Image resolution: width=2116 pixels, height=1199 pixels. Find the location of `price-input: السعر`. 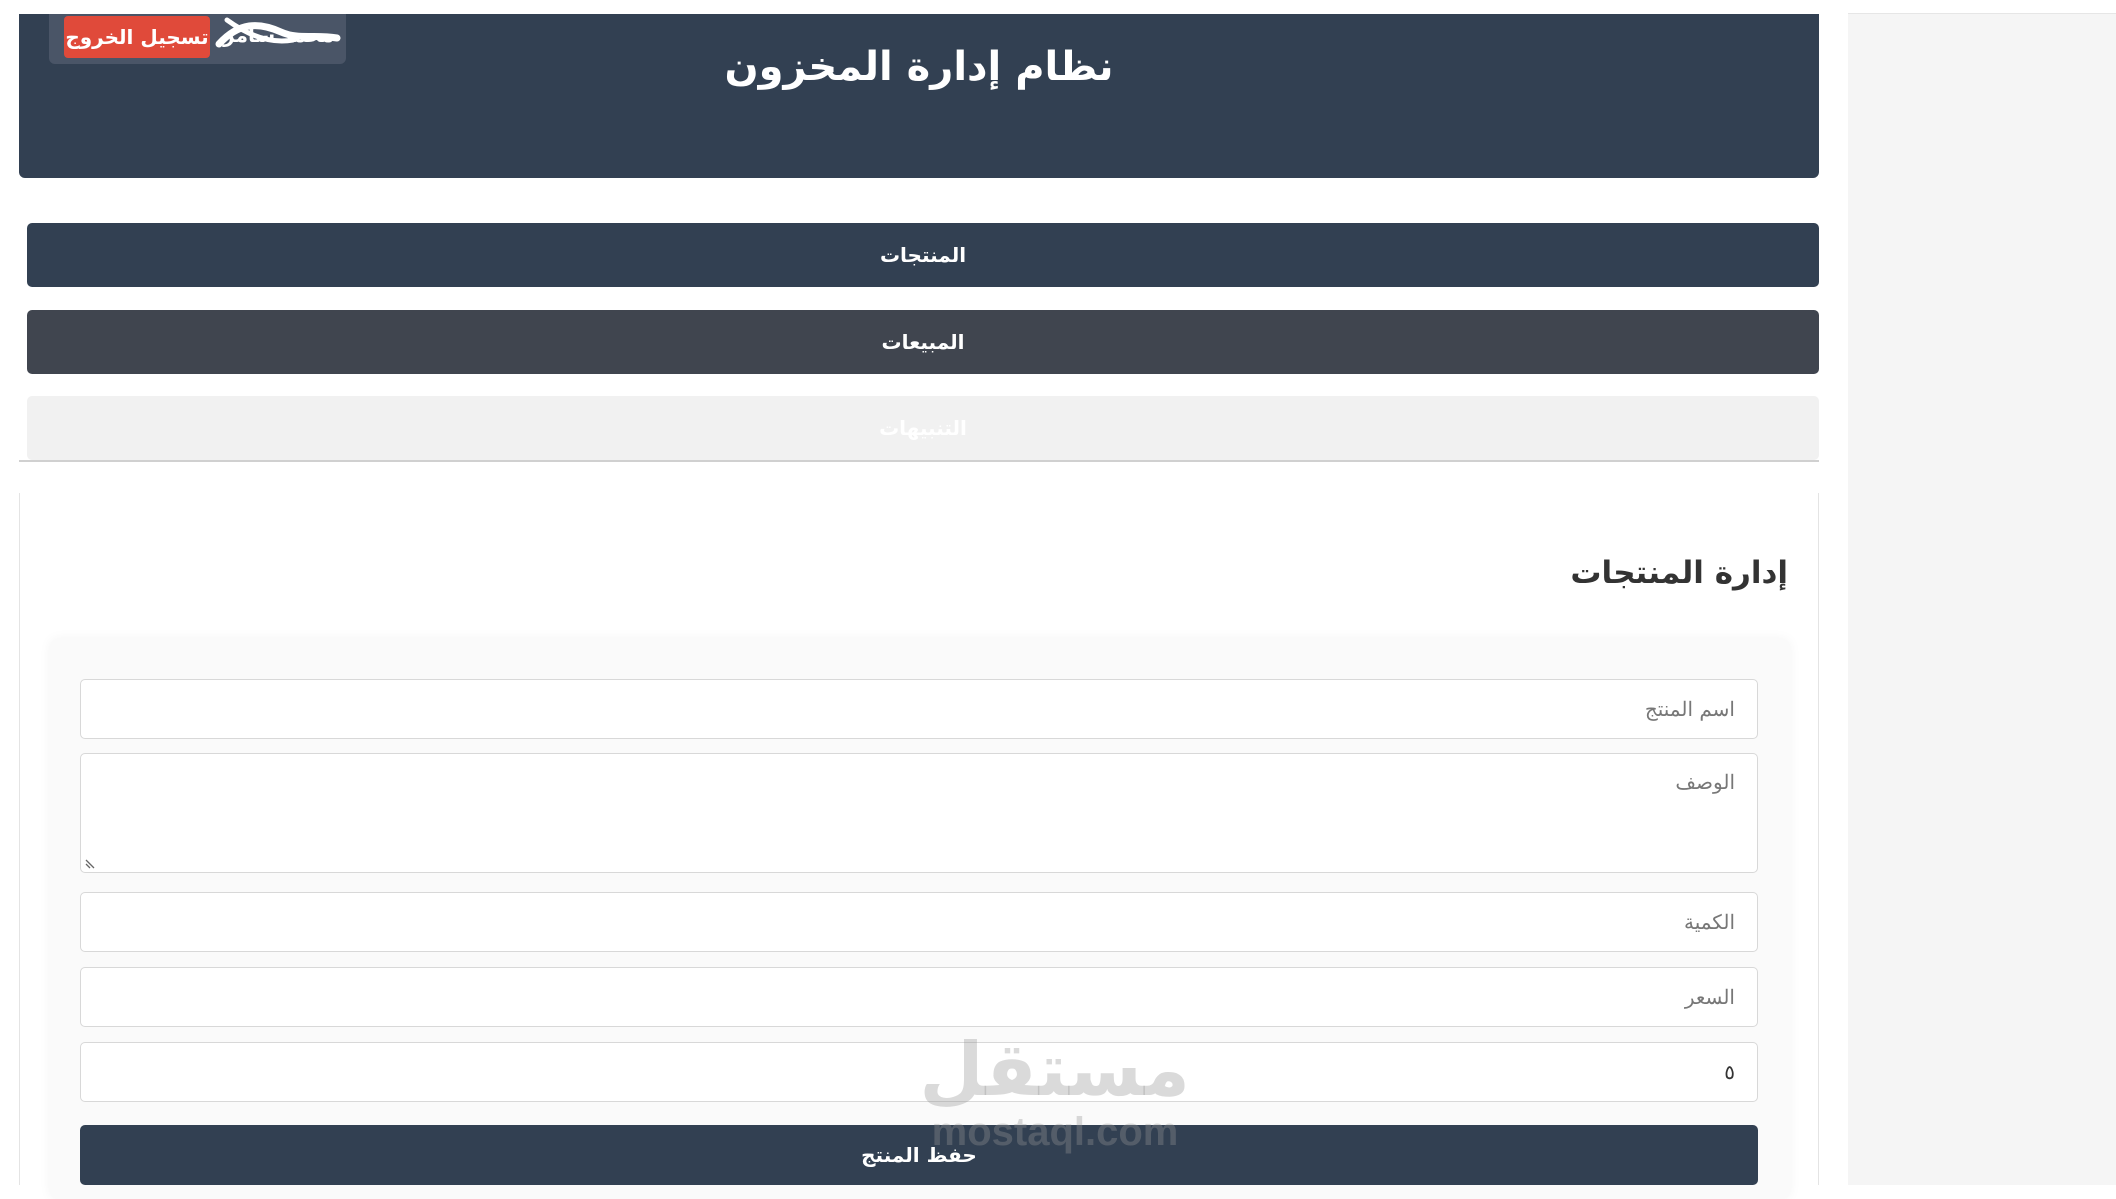

price-input: السعر is located at coordinates (919, 997).